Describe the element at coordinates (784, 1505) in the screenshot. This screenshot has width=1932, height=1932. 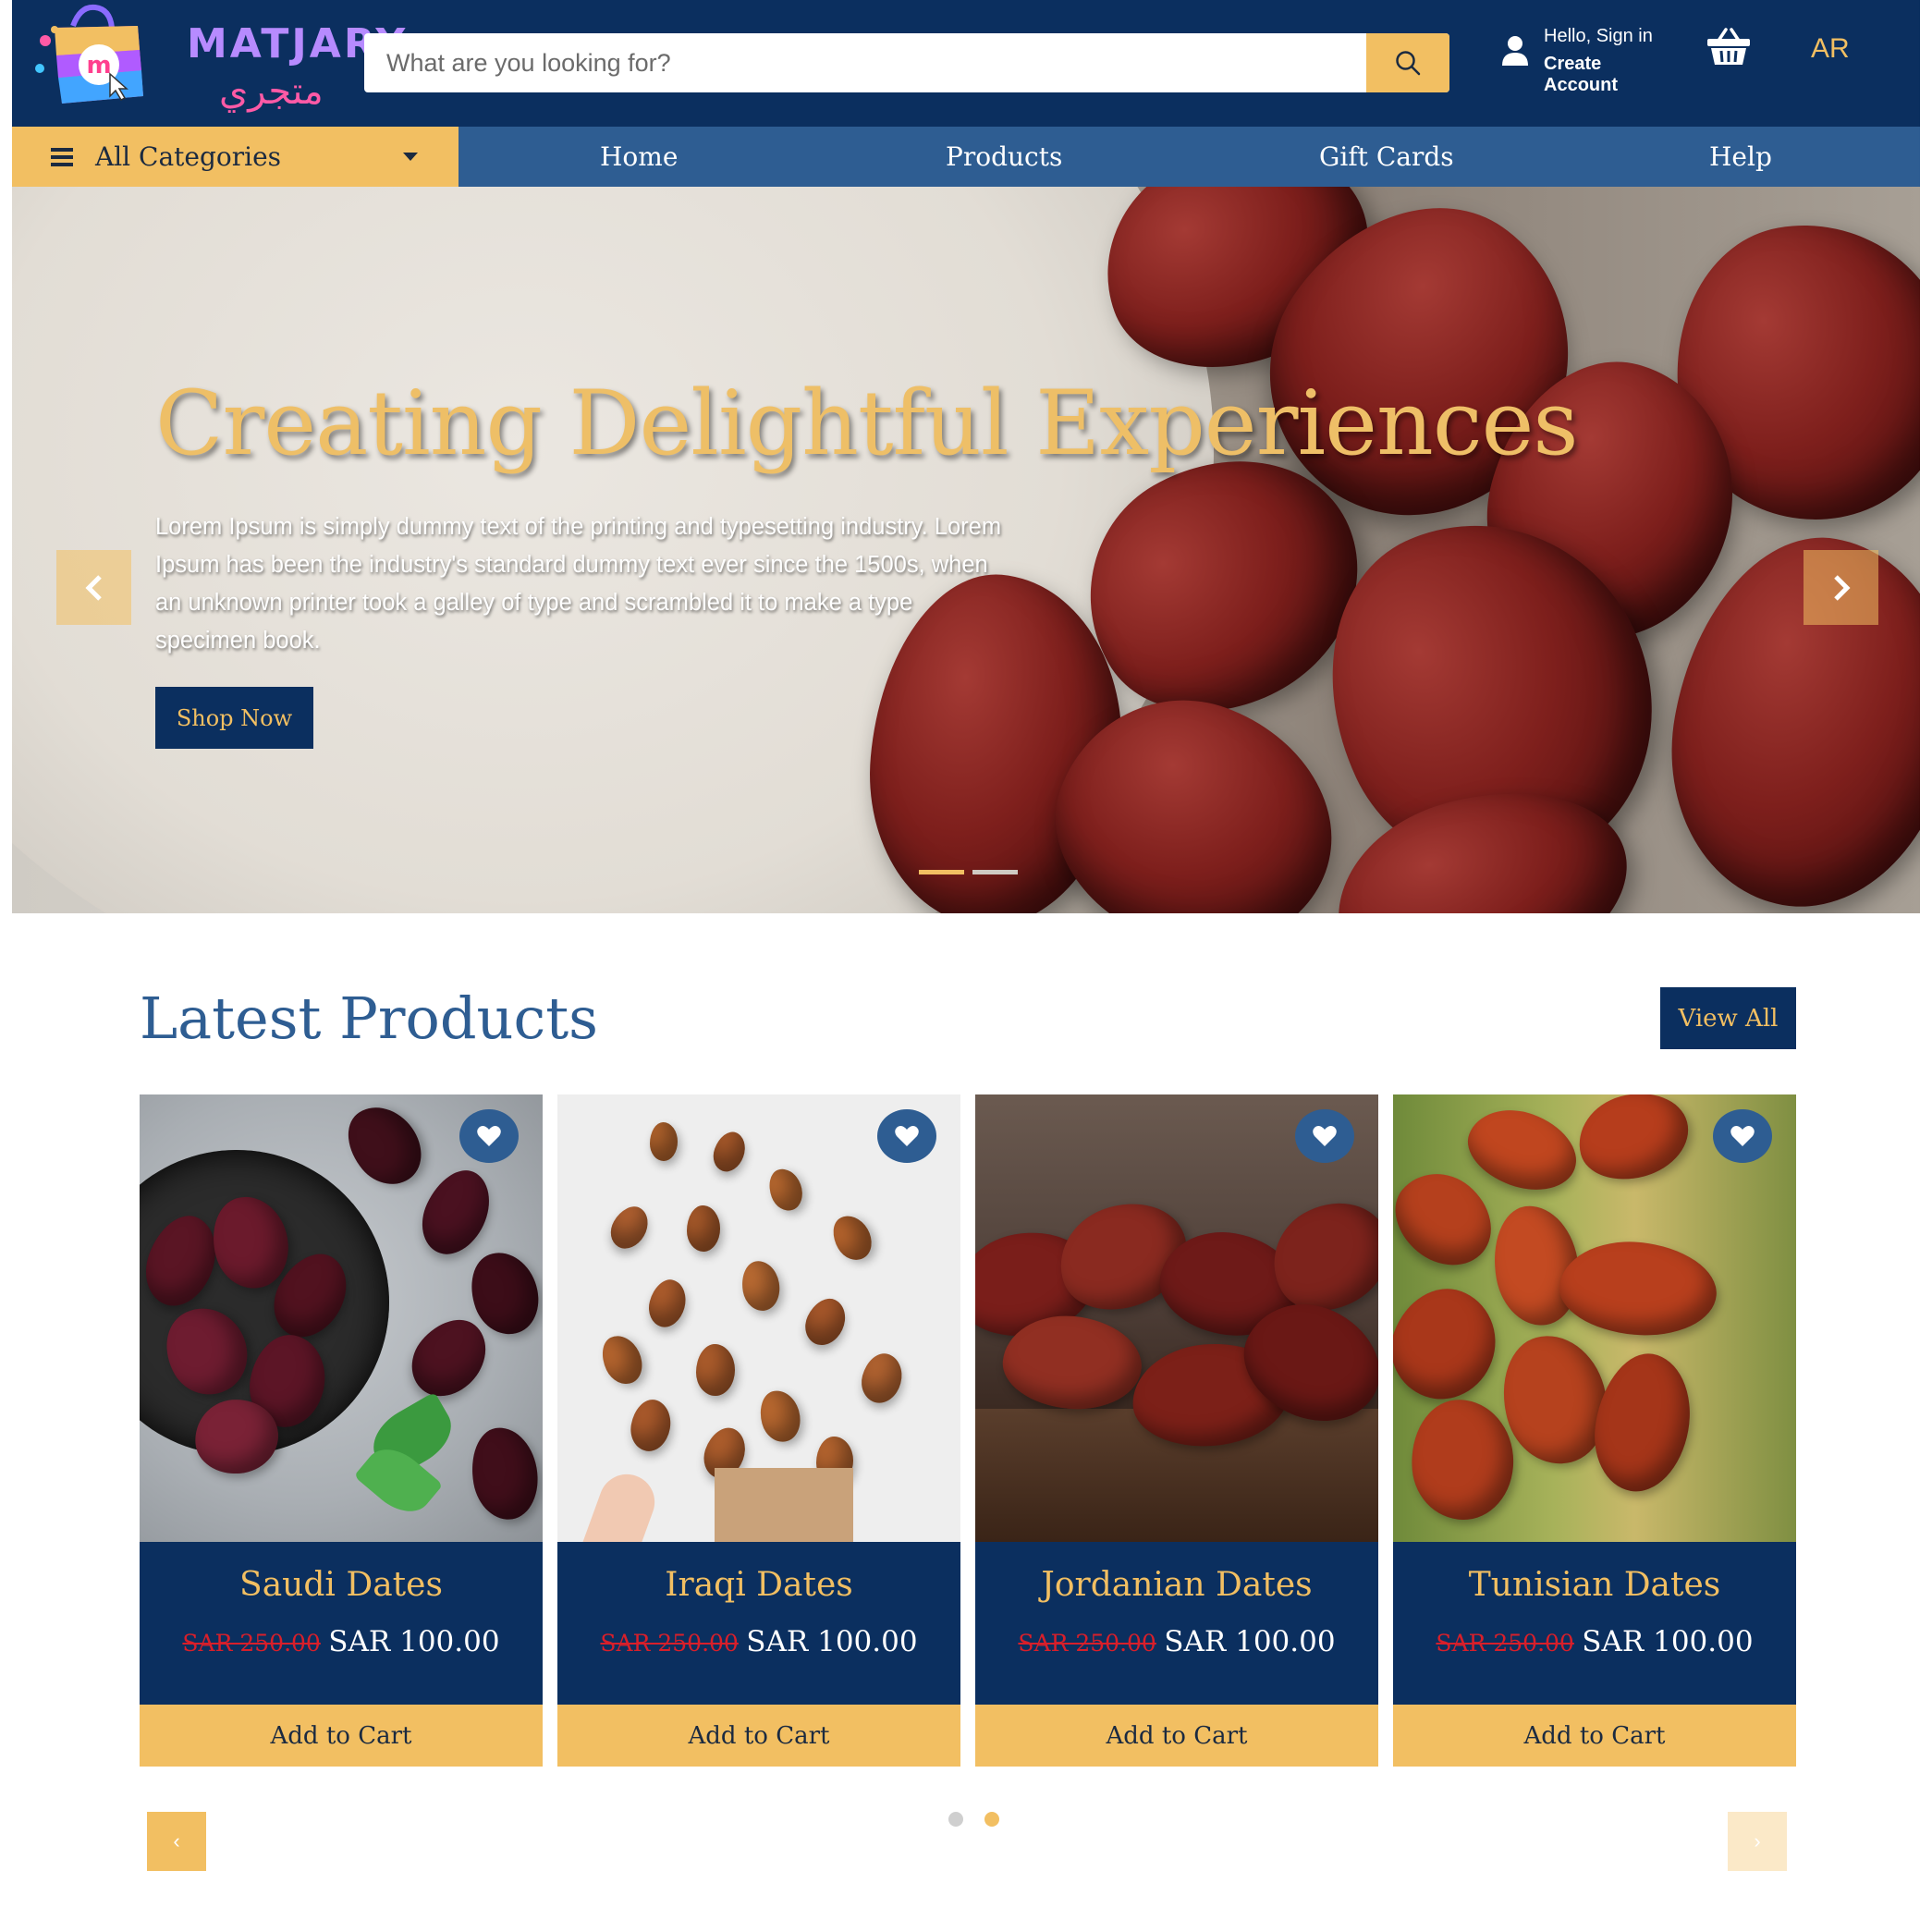
I see `paper-bag-shape` at that location.